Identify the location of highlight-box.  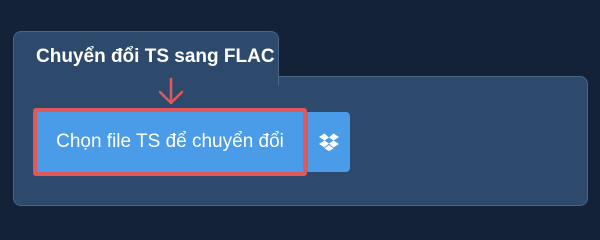
(170, 142).